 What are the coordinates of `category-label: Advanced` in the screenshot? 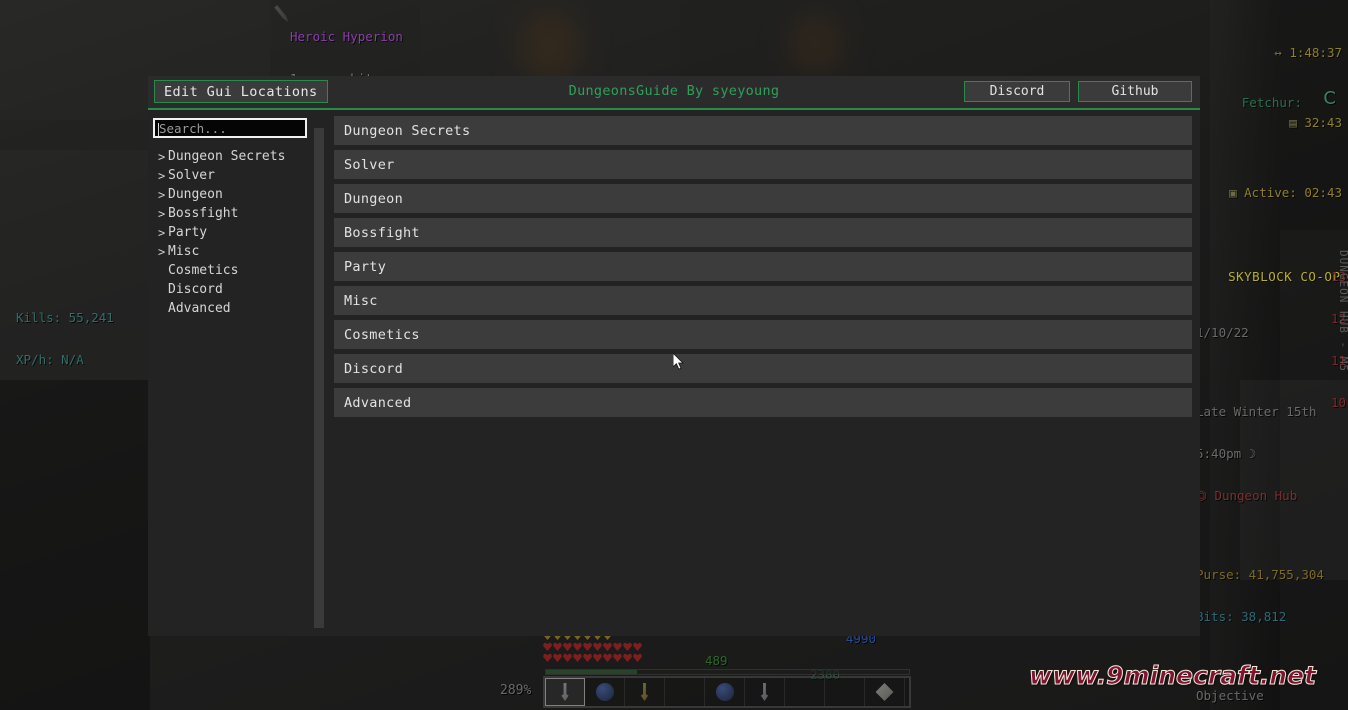 It's located at (378, 402).